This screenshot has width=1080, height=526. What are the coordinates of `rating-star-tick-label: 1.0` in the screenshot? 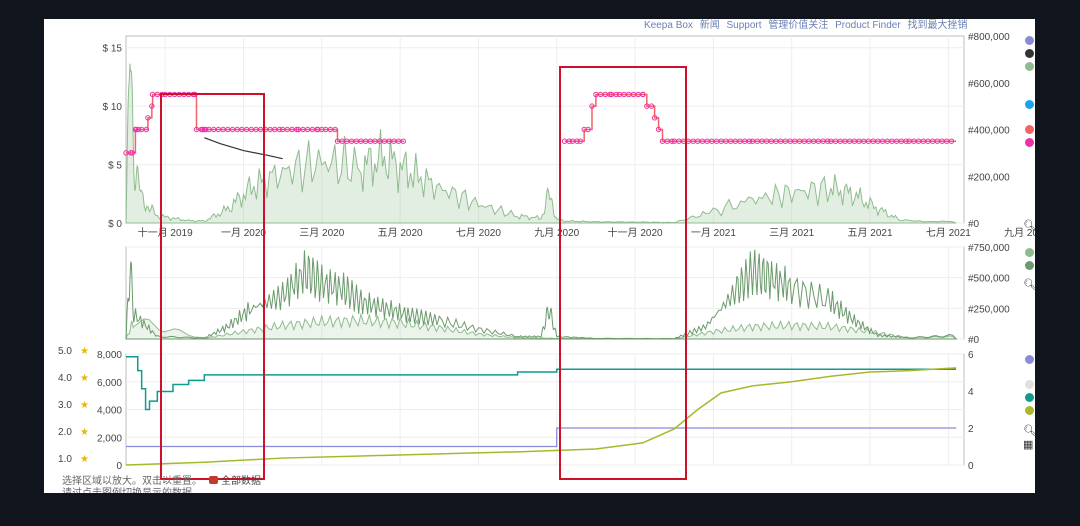 It's located at (65, 459).